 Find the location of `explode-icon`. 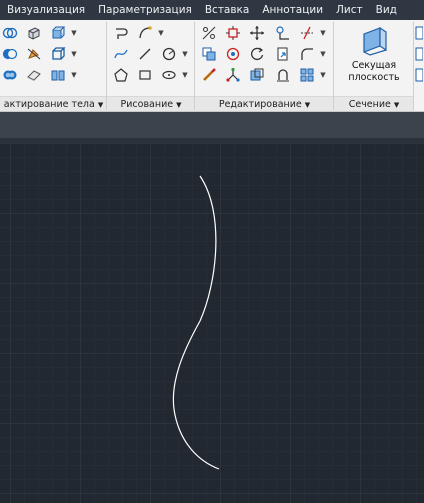

explode-icon is located at coordinates (233, 33).